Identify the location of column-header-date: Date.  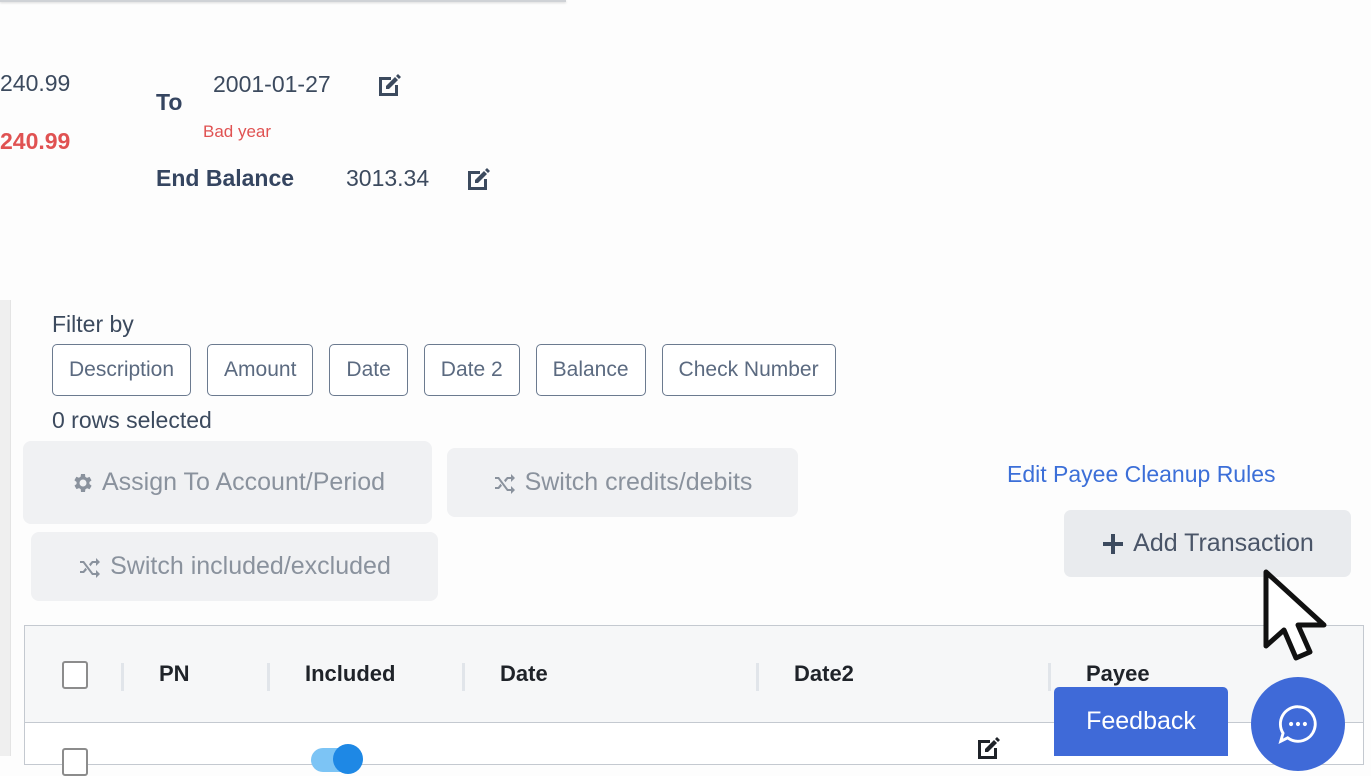
(524, 674).